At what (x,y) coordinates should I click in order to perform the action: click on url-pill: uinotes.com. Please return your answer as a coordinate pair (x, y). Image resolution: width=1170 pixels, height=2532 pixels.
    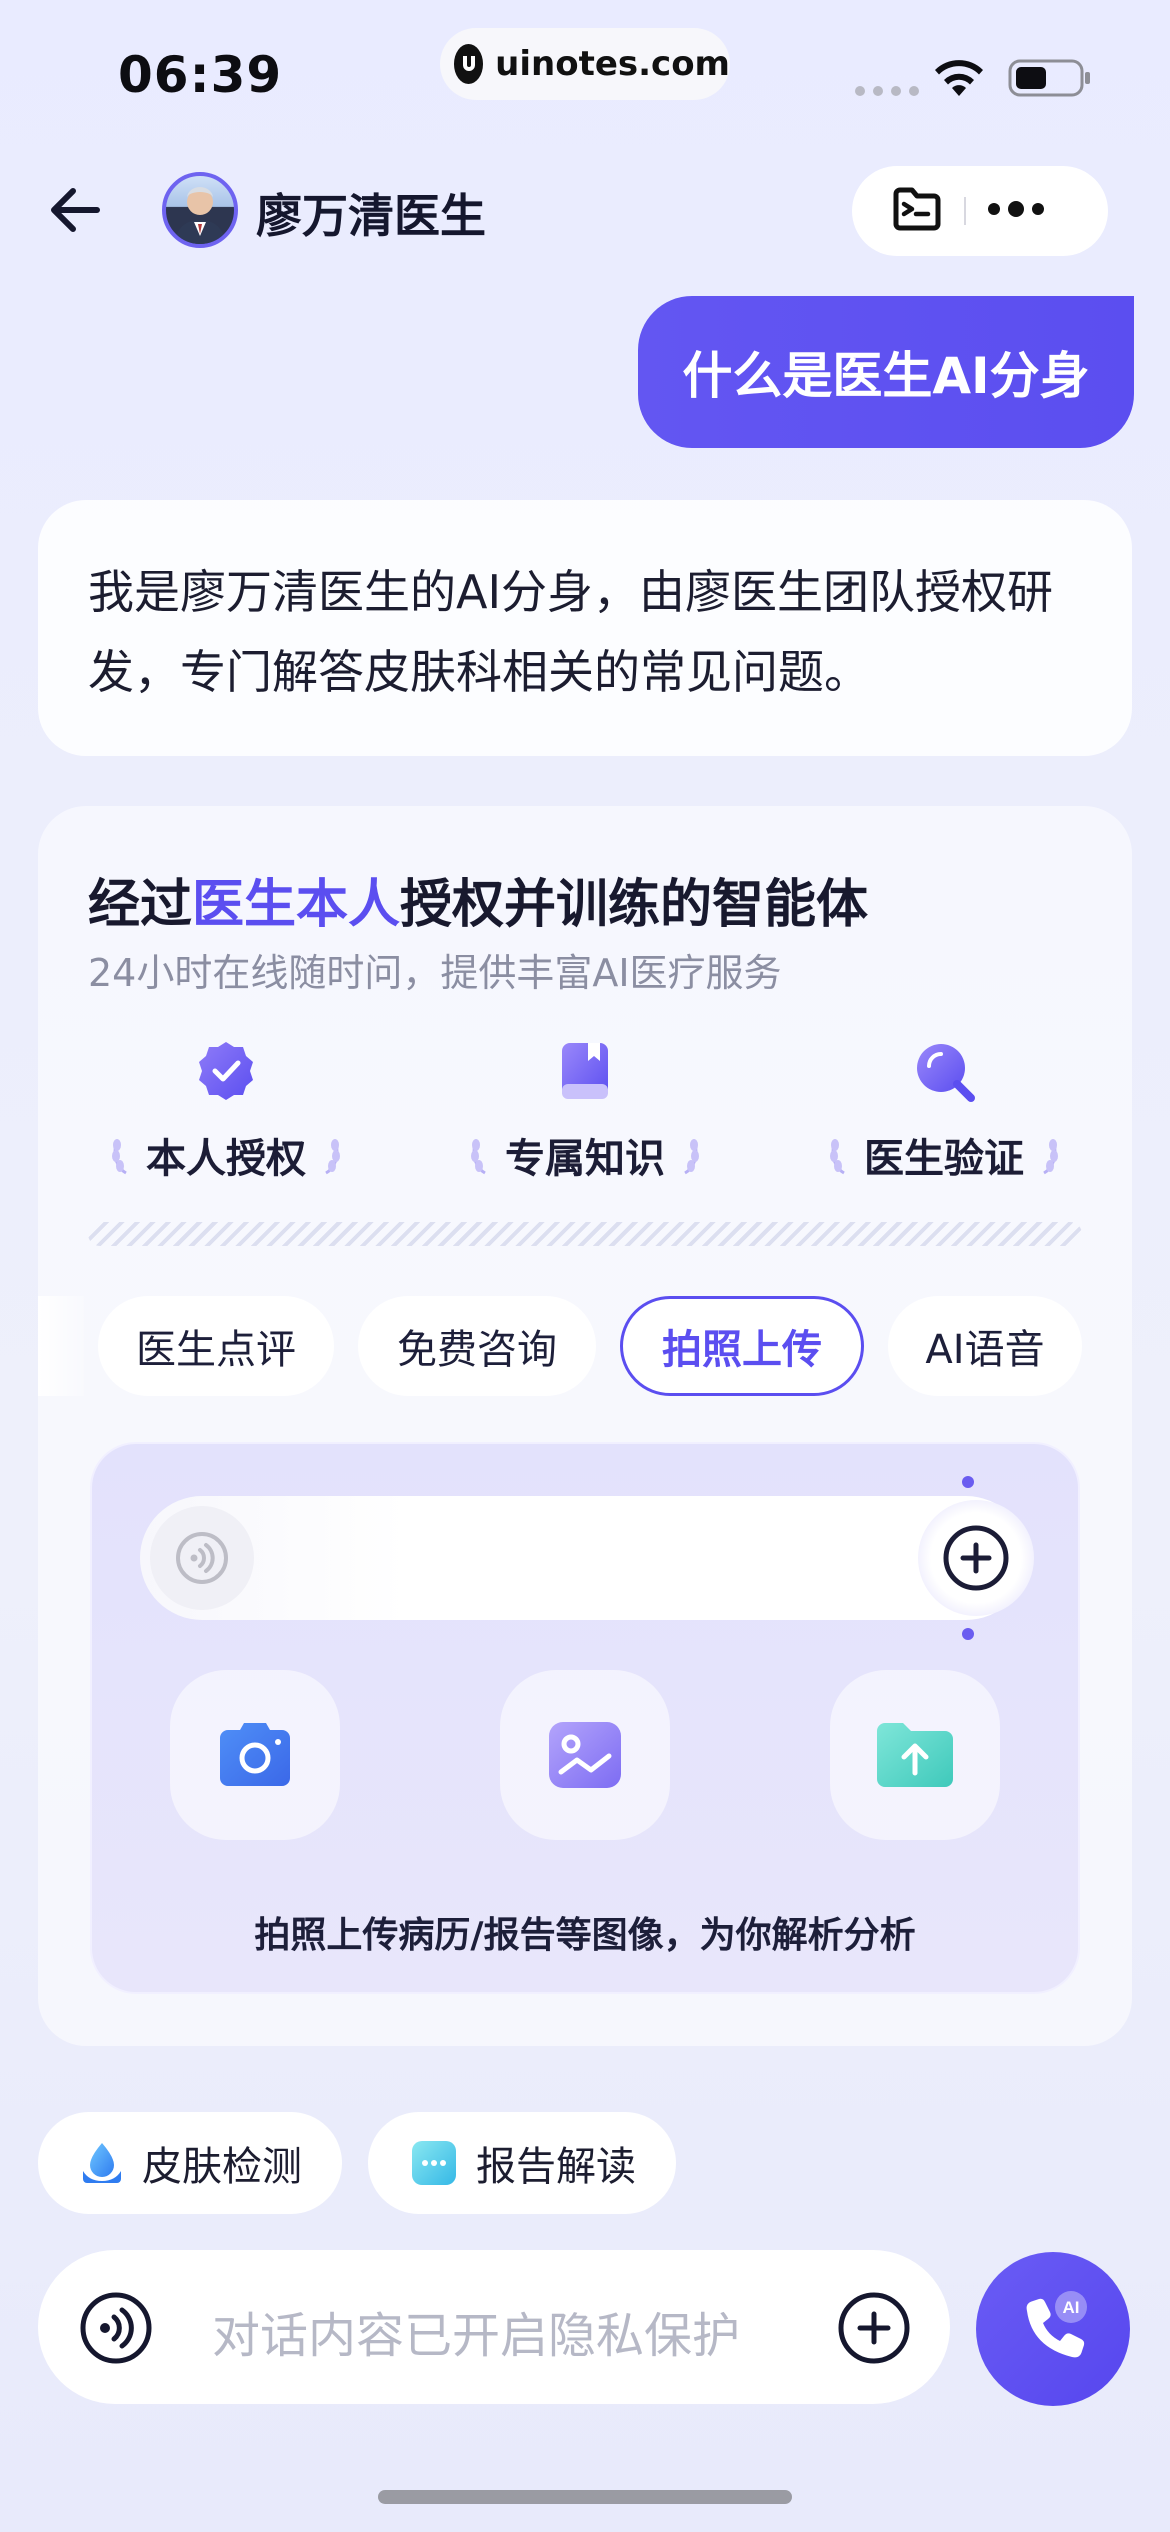
    Looking at the image, I should click on (585, 64).